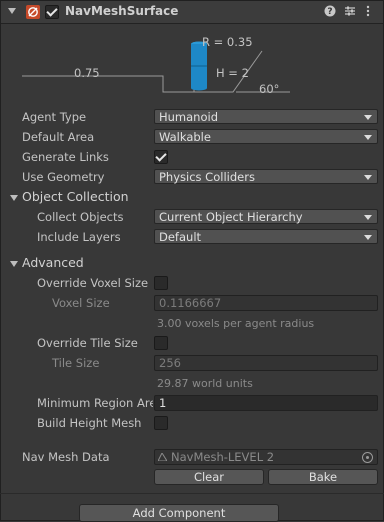  I want to click on component-header: NavMeshSurface ?, so click(192, 12).